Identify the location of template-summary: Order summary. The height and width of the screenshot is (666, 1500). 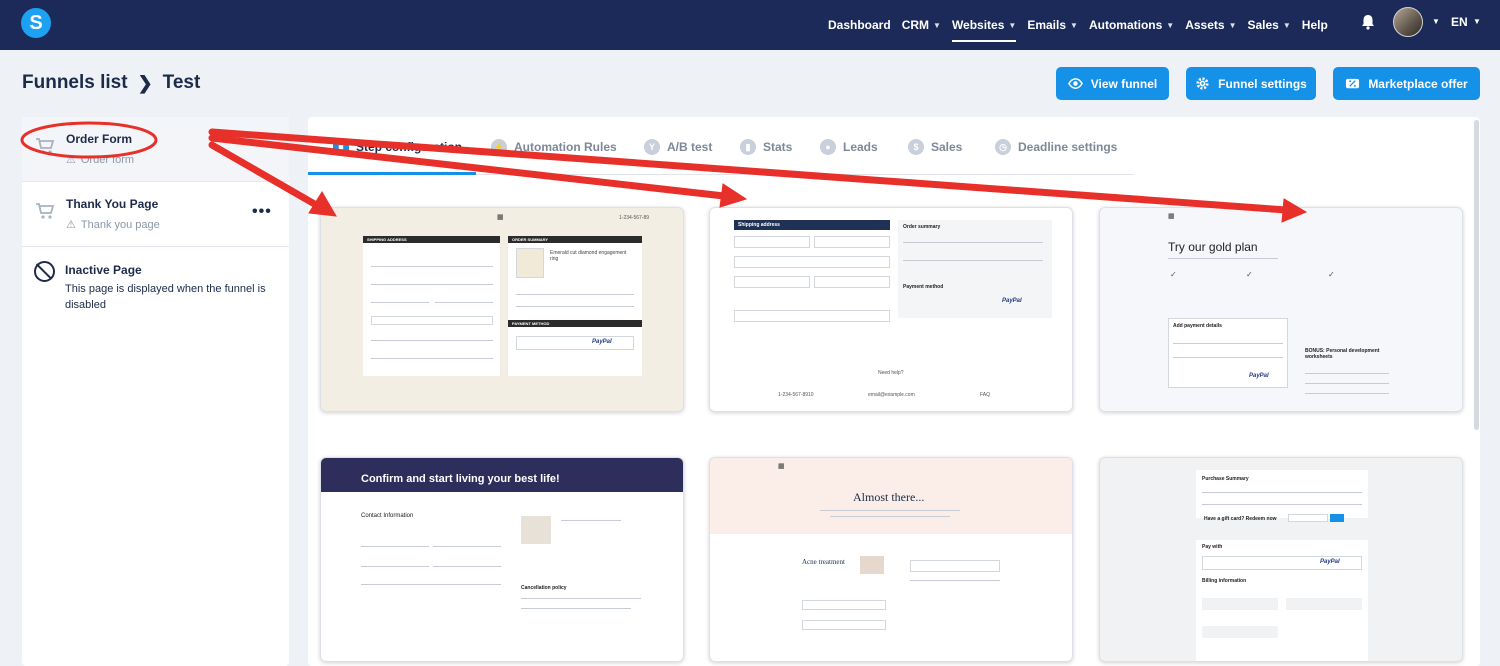
(975, 251).